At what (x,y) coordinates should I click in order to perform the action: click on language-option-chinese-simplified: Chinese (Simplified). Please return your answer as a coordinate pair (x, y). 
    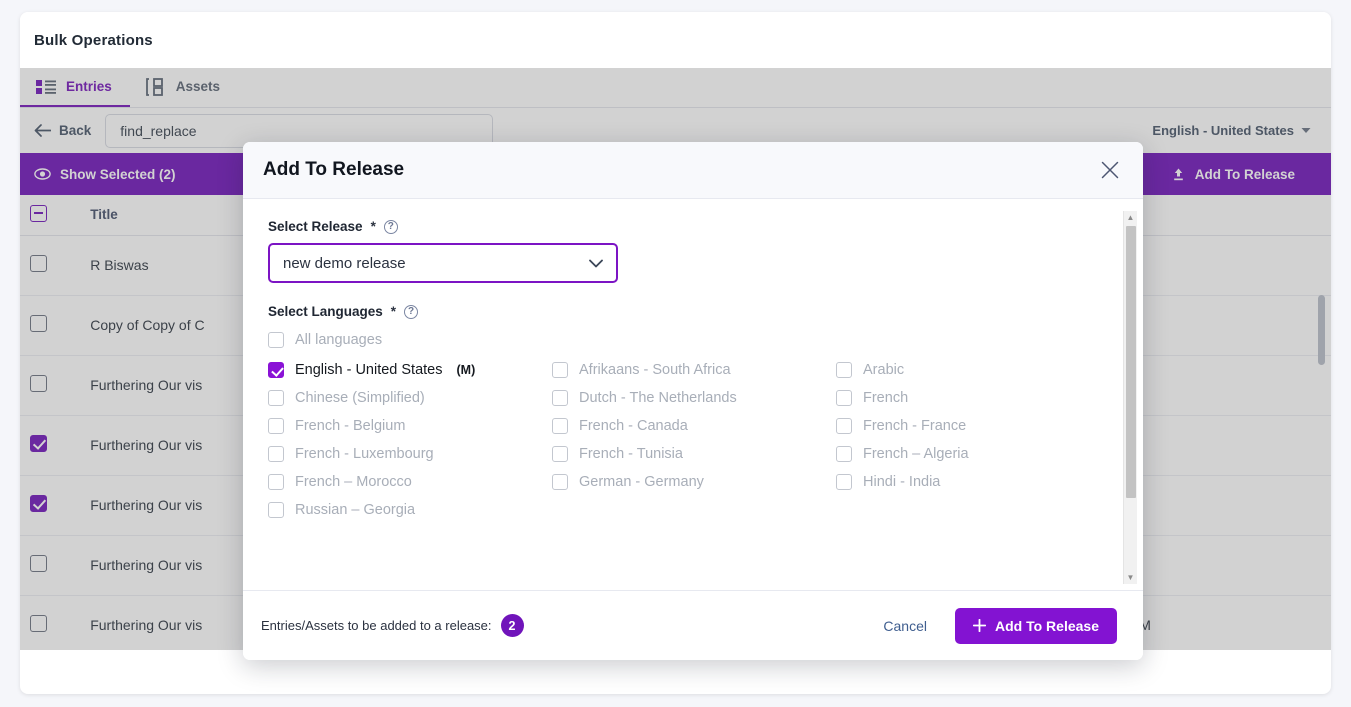
    Looking at the image, I should click on (410, 398).